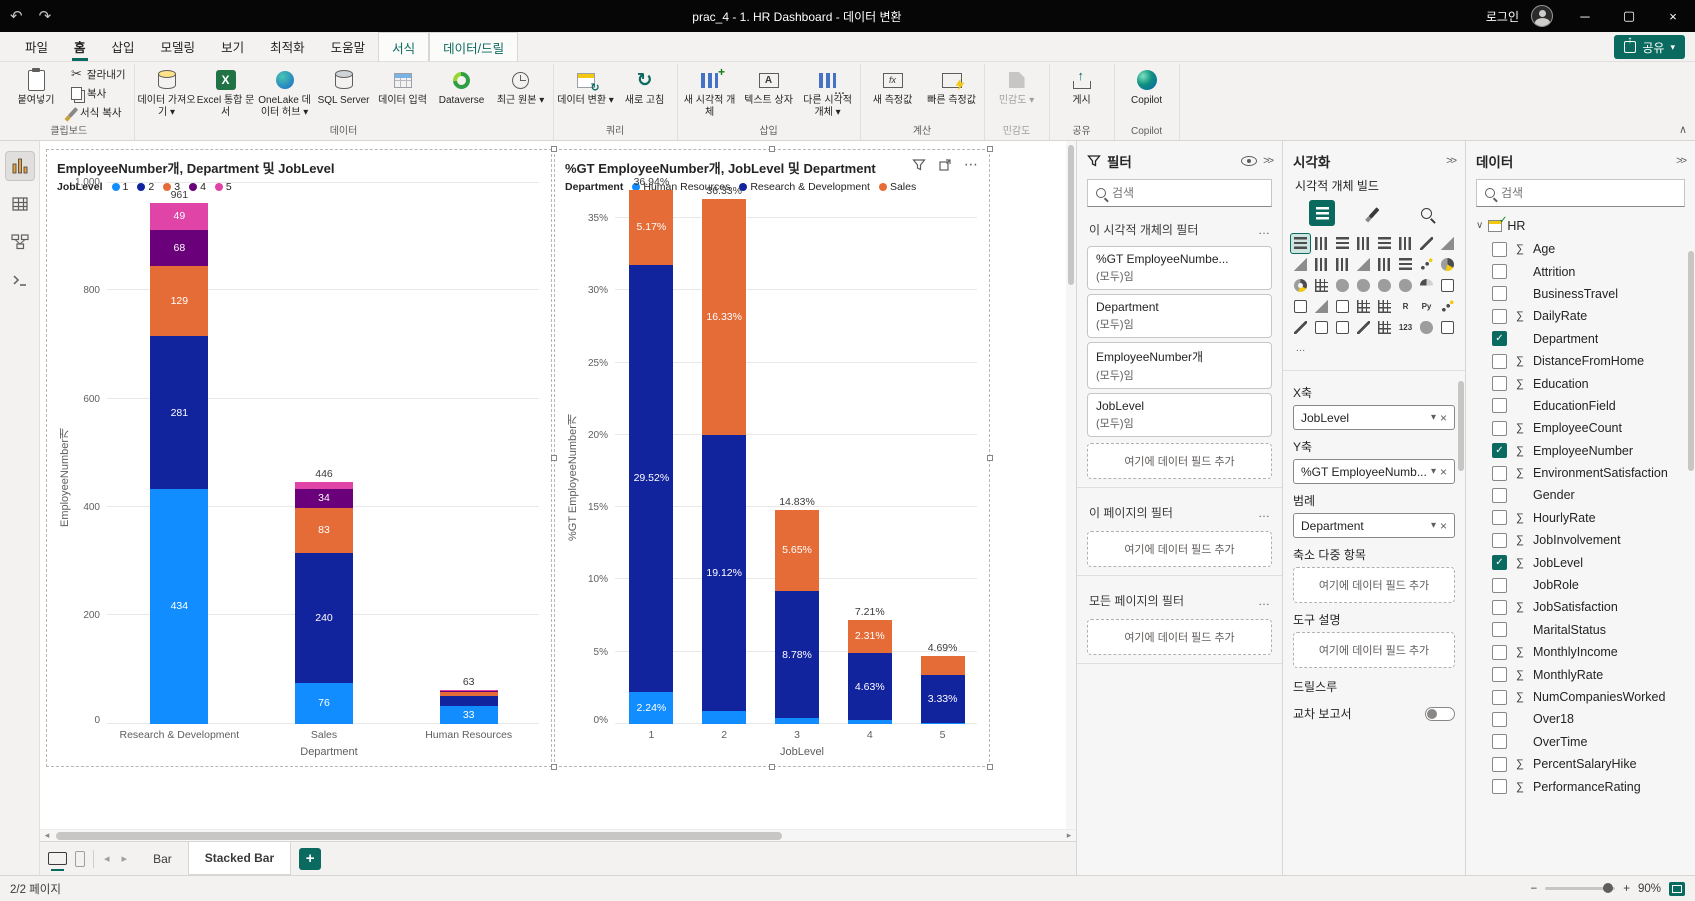 Image resolution: width=1695 pixels, height=901 pixels. What do you see at coordinates (1433, 525) in the screenshot?
I see `chevron-down-icon: ▾` at bounding box center [1433, 525].